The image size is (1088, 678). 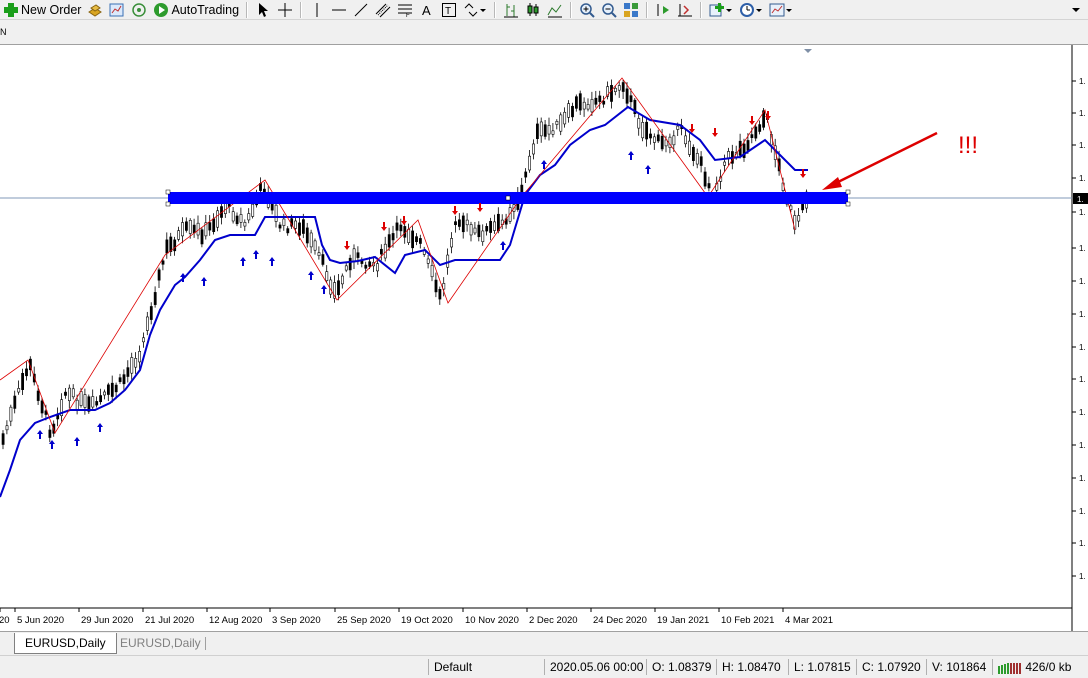 What do you see at coordinates (160, 643) in the screenshot?
I see `tab-eurusd-daily: EURUSD,Daily` at bounding box center [160, 643].